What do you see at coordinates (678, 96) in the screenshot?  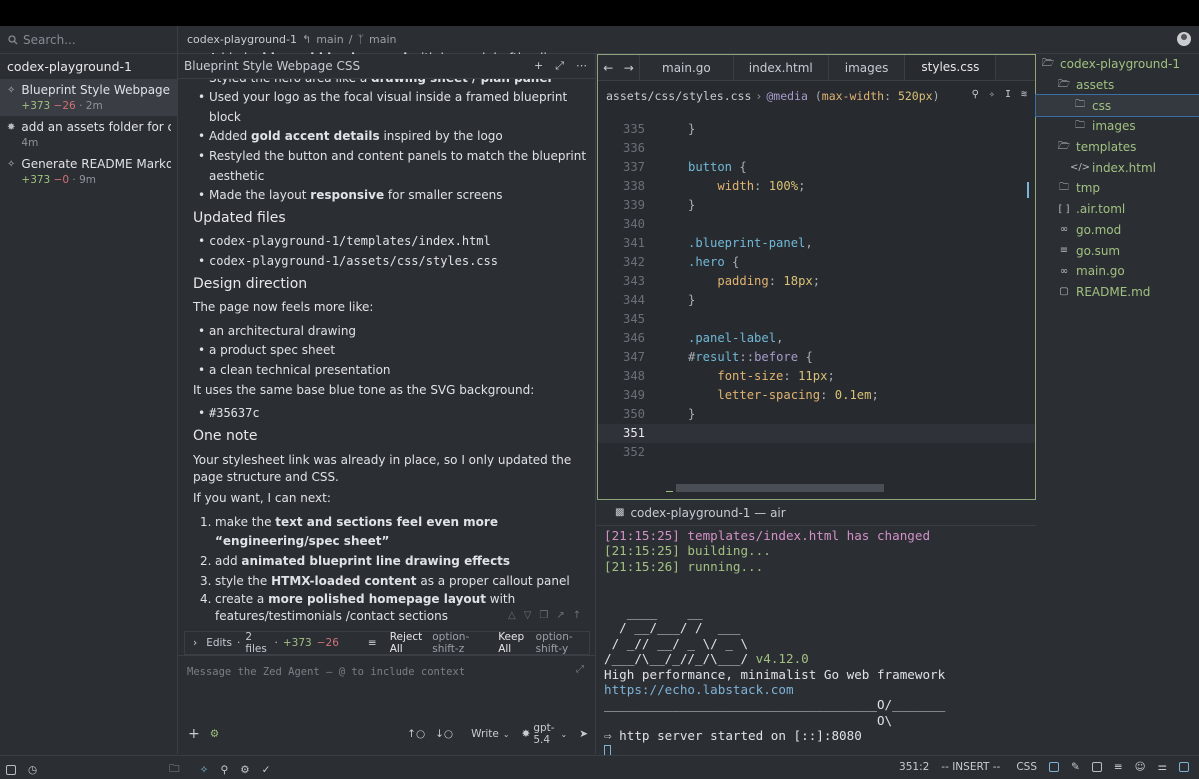 I see `breadcrumb-path: assets/css/styles.css` at bounding box center [678, 96].